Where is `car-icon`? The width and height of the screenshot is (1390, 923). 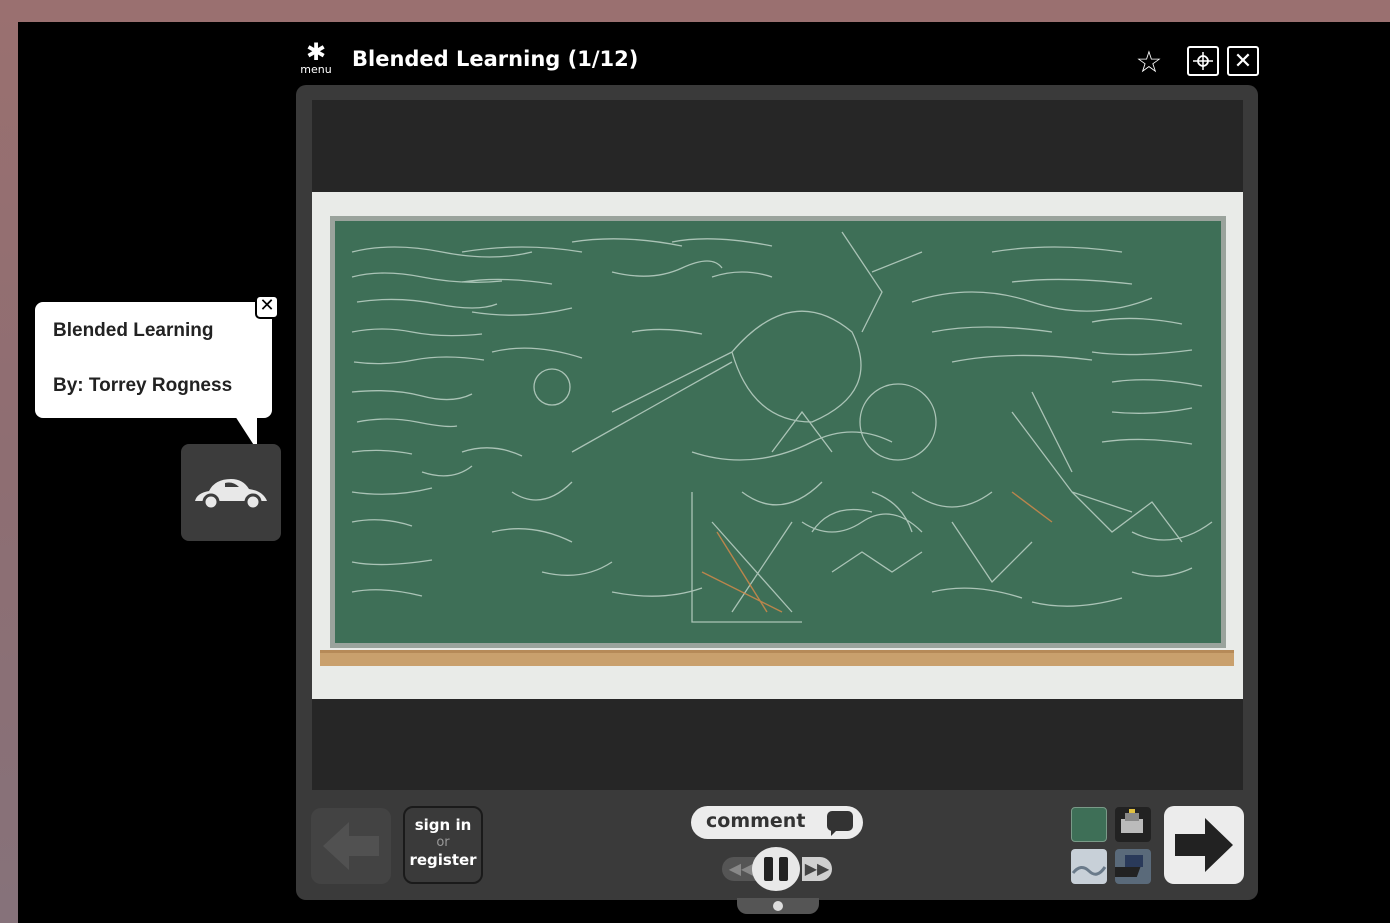 car-icon is located at coordinates (231, 494).